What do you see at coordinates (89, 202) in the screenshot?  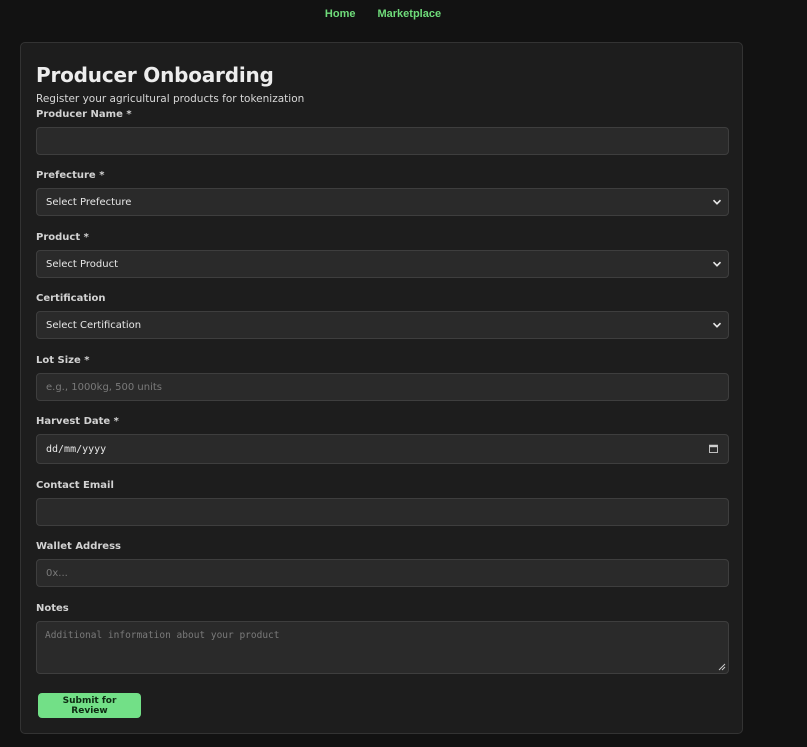 I see `prefecture-selected-value: Select Prefecture` at bounding box center [89, 202].